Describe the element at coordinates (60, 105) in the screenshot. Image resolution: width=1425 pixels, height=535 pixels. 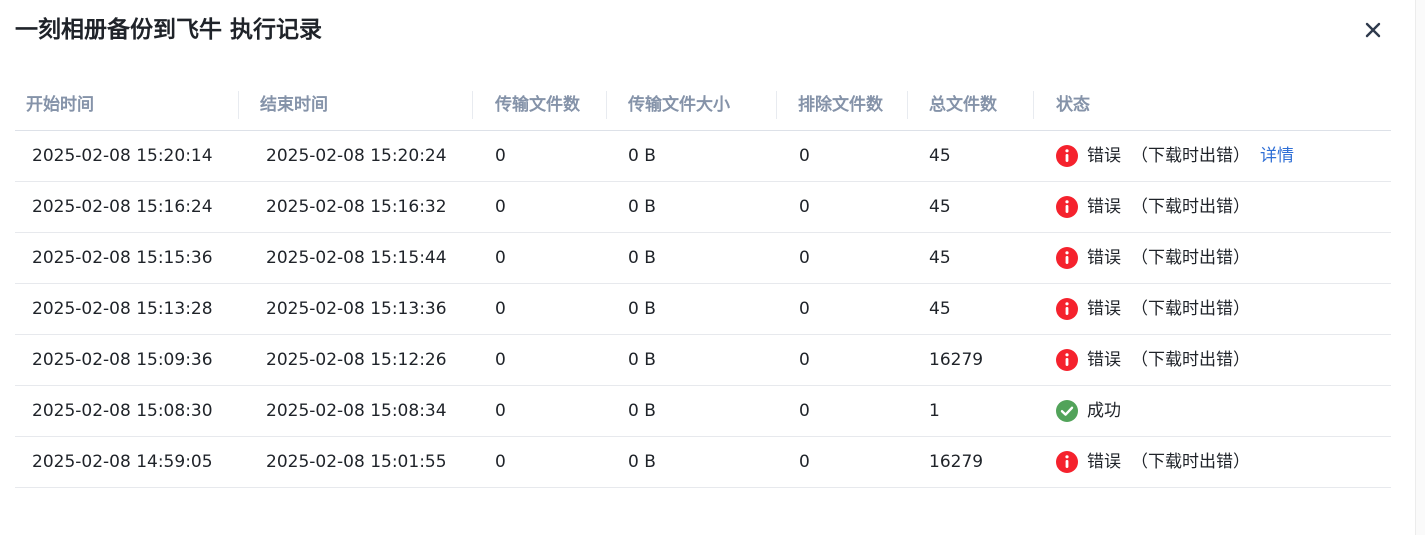
I see `column-header-start-time: 开始时间` at that location.